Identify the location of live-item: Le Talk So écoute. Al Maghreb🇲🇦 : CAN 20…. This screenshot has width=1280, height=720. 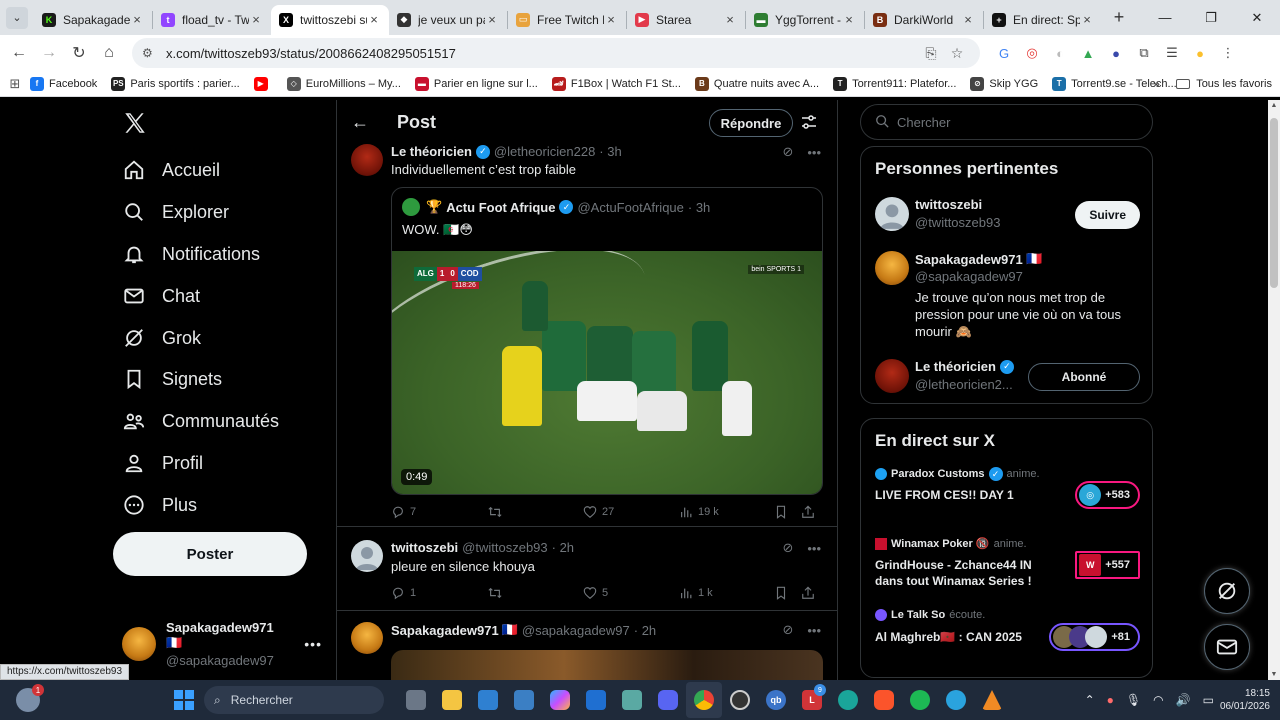
(1007, 636).